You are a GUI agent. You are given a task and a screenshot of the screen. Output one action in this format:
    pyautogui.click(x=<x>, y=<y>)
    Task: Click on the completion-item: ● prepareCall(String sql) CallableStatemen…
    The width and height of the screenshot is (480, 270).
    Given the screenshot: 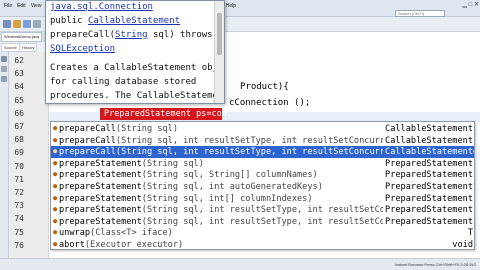 What is the action you would take?
    pyautogui.click(x=262, y=129)
    